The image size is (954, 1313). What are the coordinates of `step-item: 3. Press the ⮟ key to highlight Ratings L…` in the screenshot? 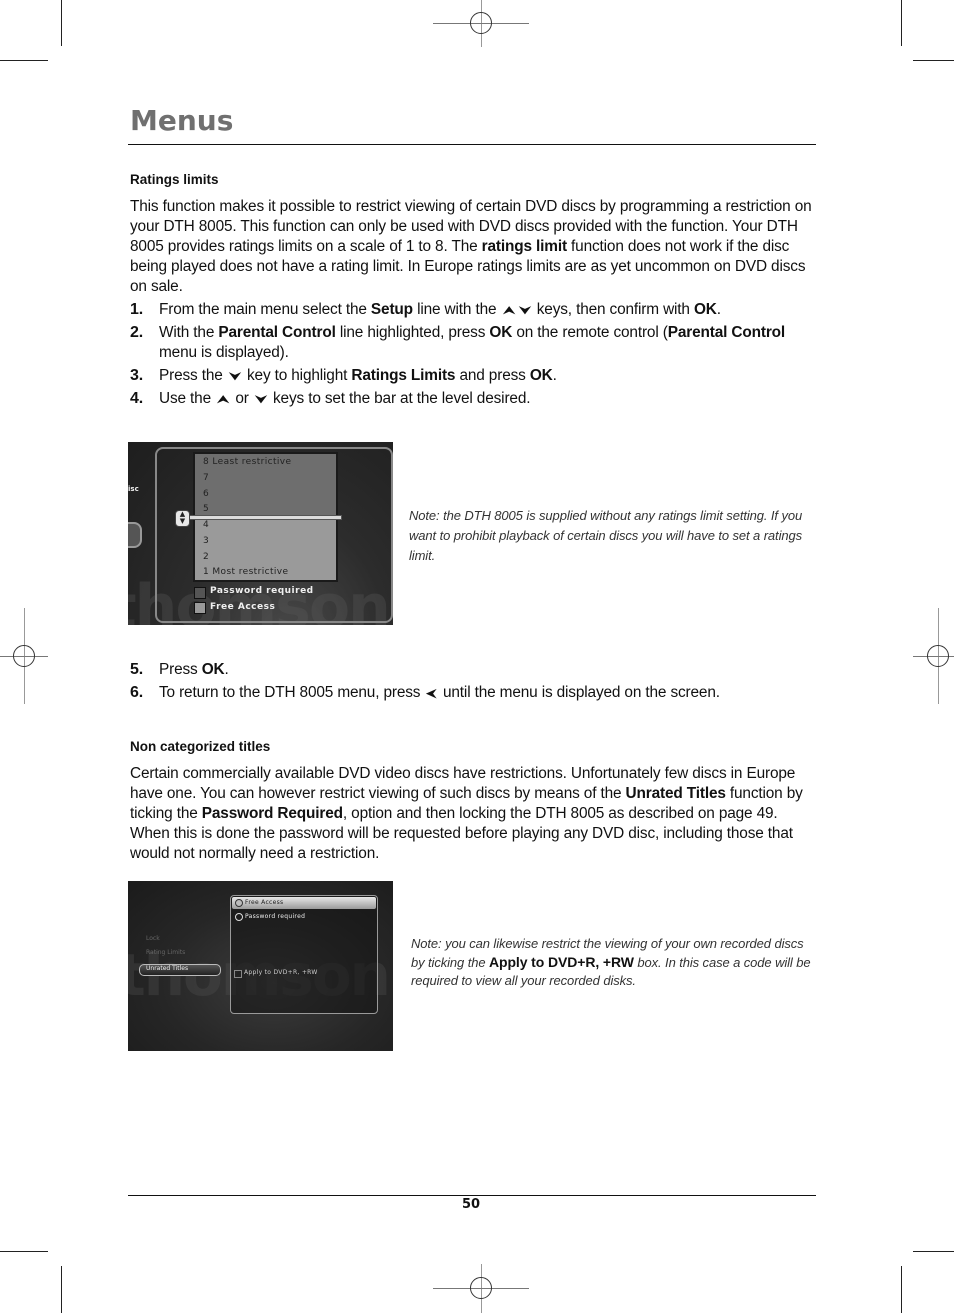 It's located at (475, 376).